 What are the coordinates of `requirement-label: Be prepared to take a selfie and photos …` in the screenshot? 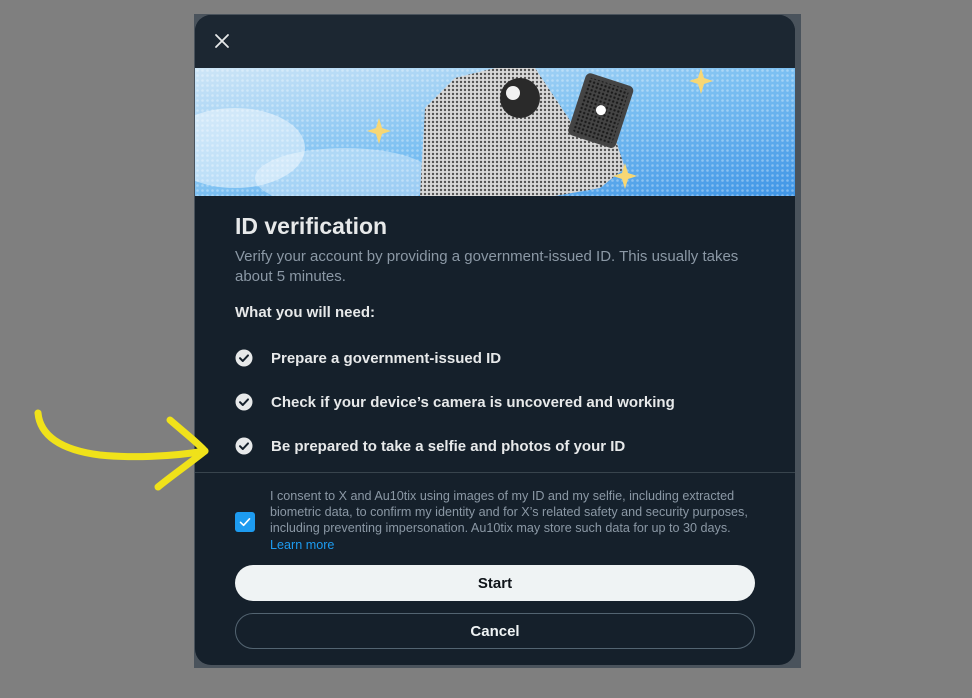 It's located at (448, 446).